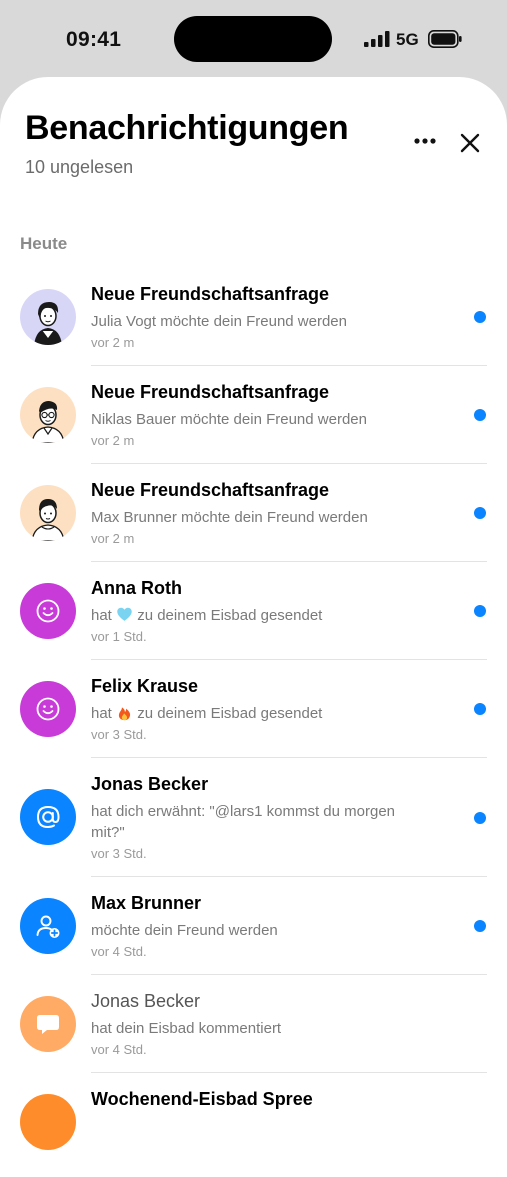  I want to click on notification-title: Felix Krause, so click(145, 686).